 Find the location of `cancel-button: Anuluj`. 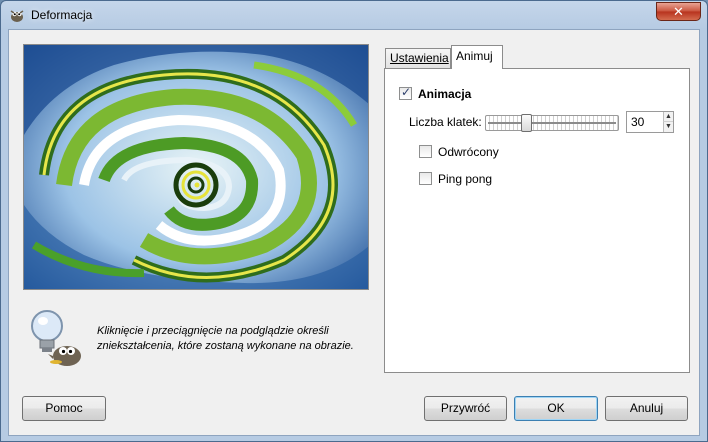

cancel-button: Anuluj is located at coordinates (646, 408).